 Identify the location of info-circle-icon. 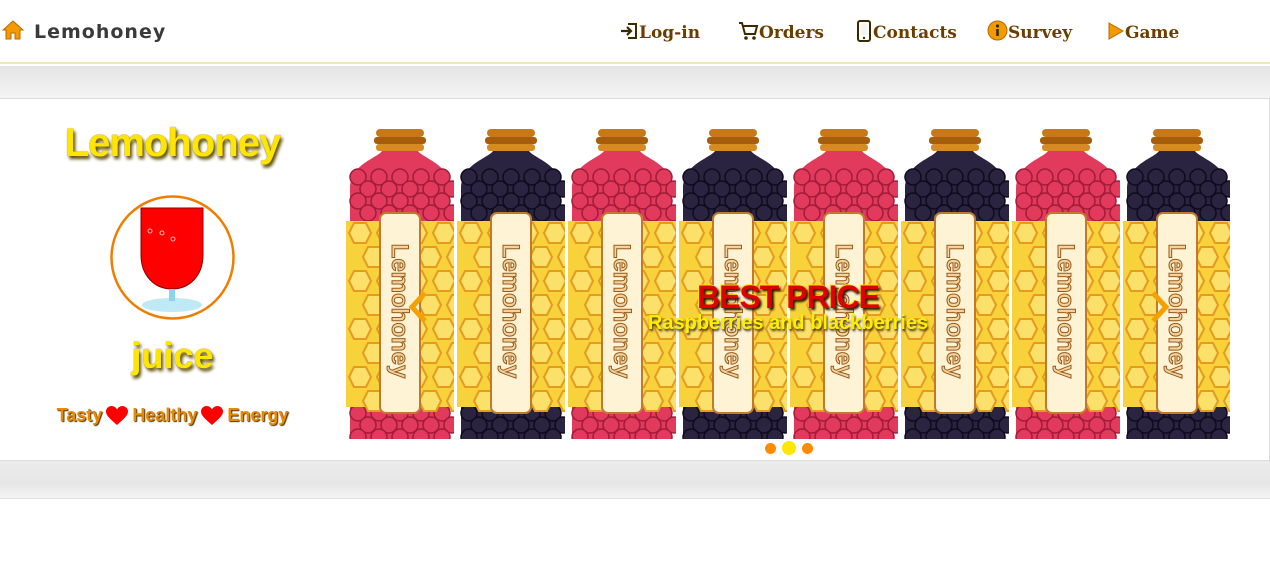
(997, 33).